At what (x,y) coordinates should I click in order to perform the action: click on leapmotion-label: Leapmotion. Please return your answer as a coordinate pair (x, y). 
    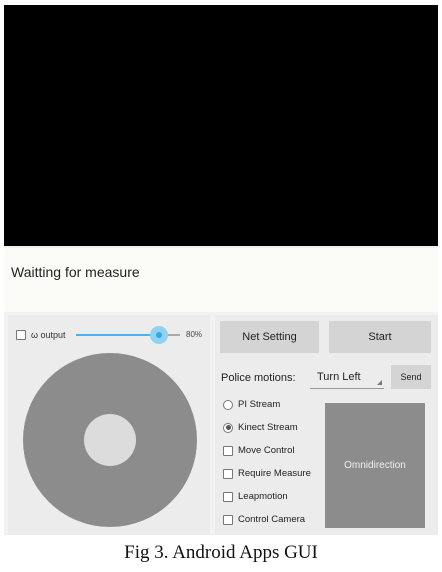
    Looking at the image, I should click on (263, 496).